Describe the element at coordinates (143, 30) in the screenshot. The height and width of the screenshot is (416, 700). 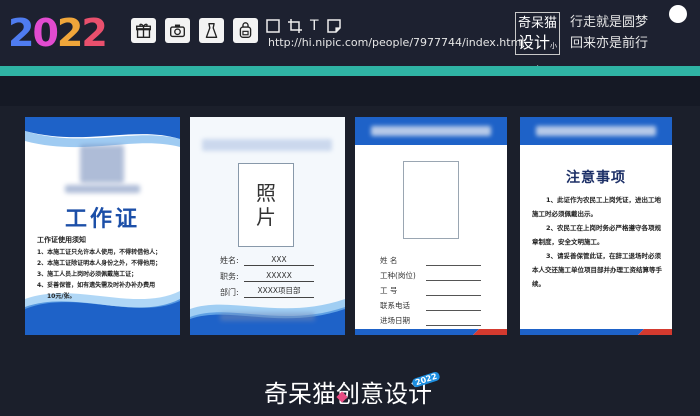
I see `gift-icon` at that location.